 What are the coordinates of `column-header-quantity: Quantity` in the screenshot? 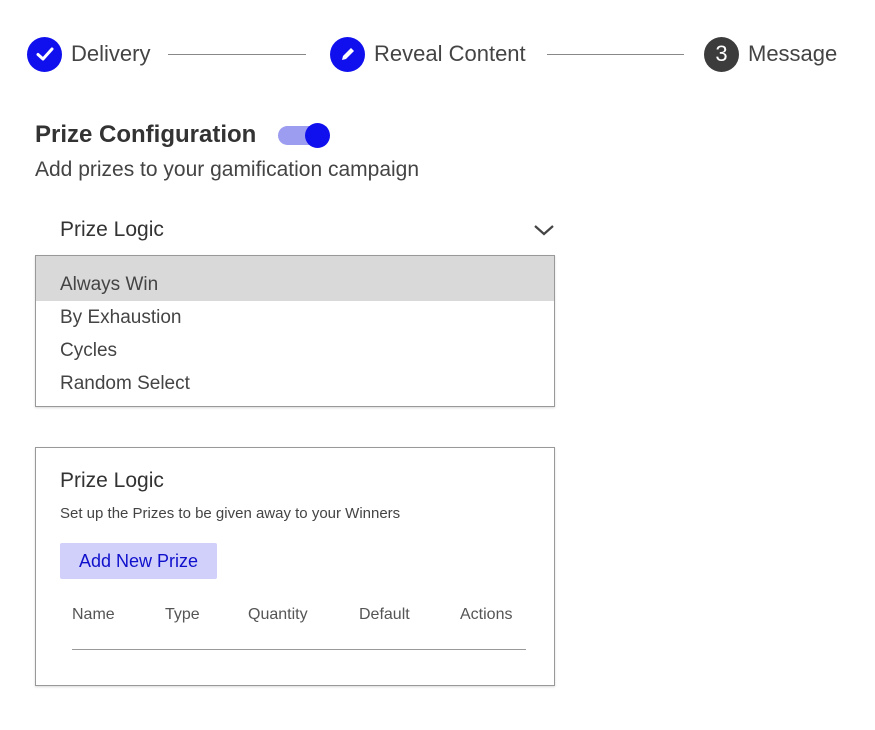 It's located at (278, 614).